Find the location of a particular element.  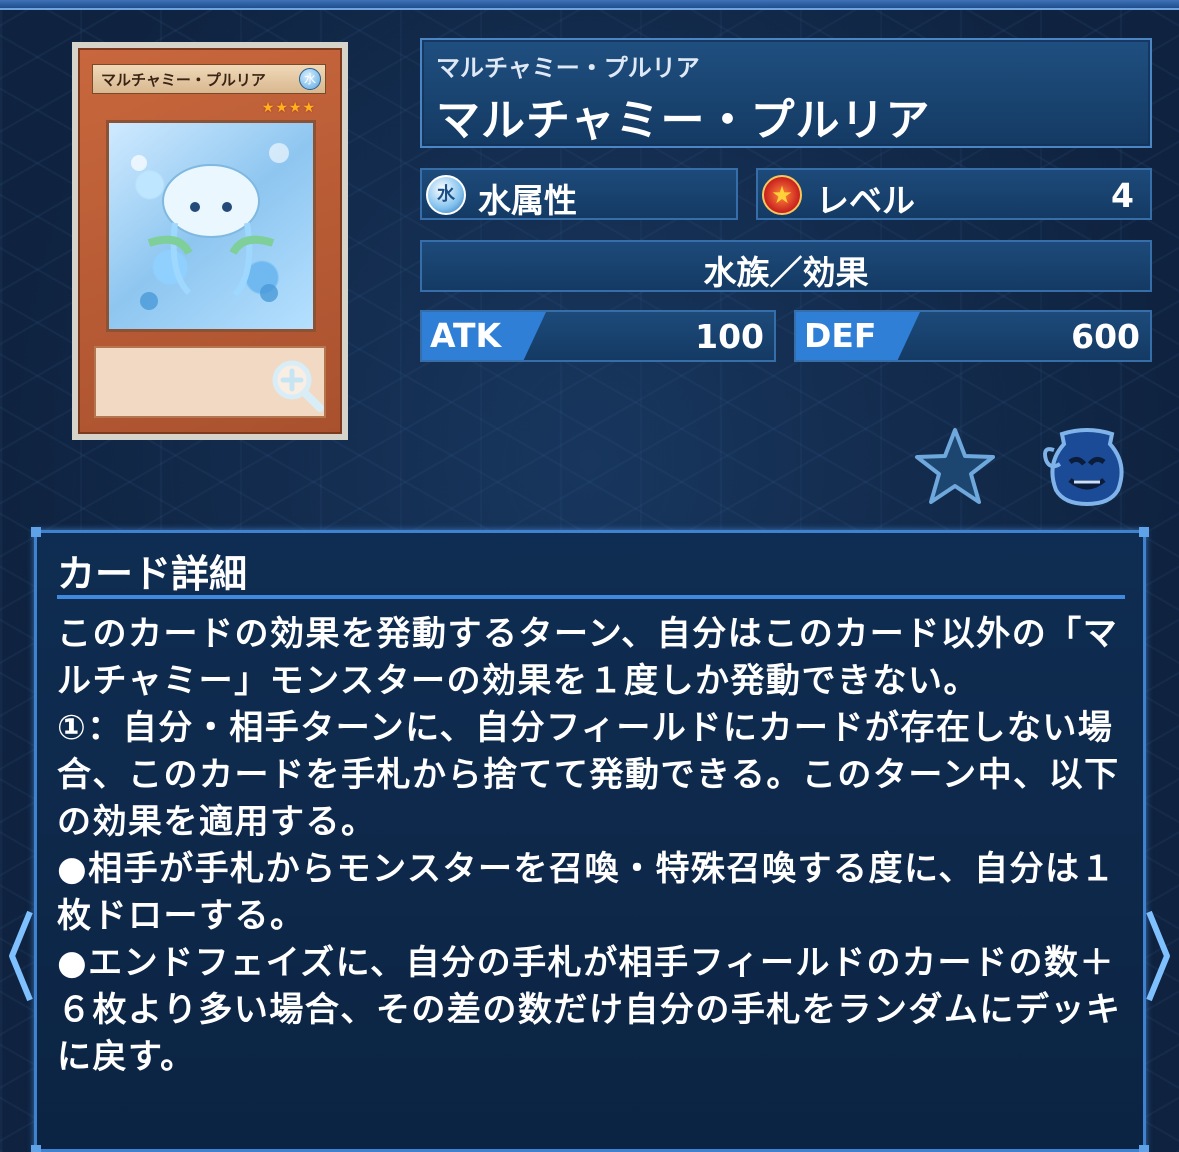

card-artwork is located at coordinates (211, 226).